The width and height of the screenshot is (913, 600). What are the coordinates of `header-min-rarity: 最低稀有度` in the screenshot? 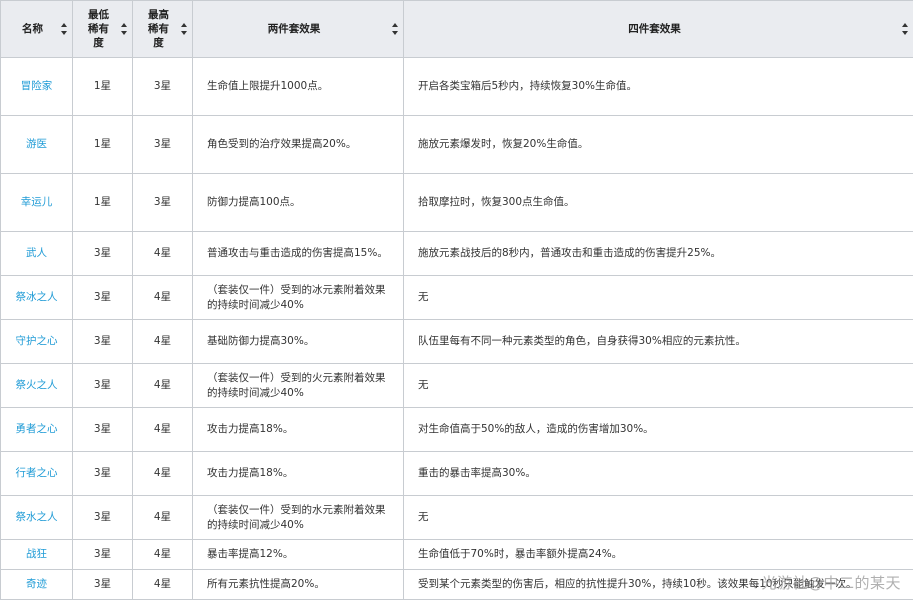 It's located at (102, 29).